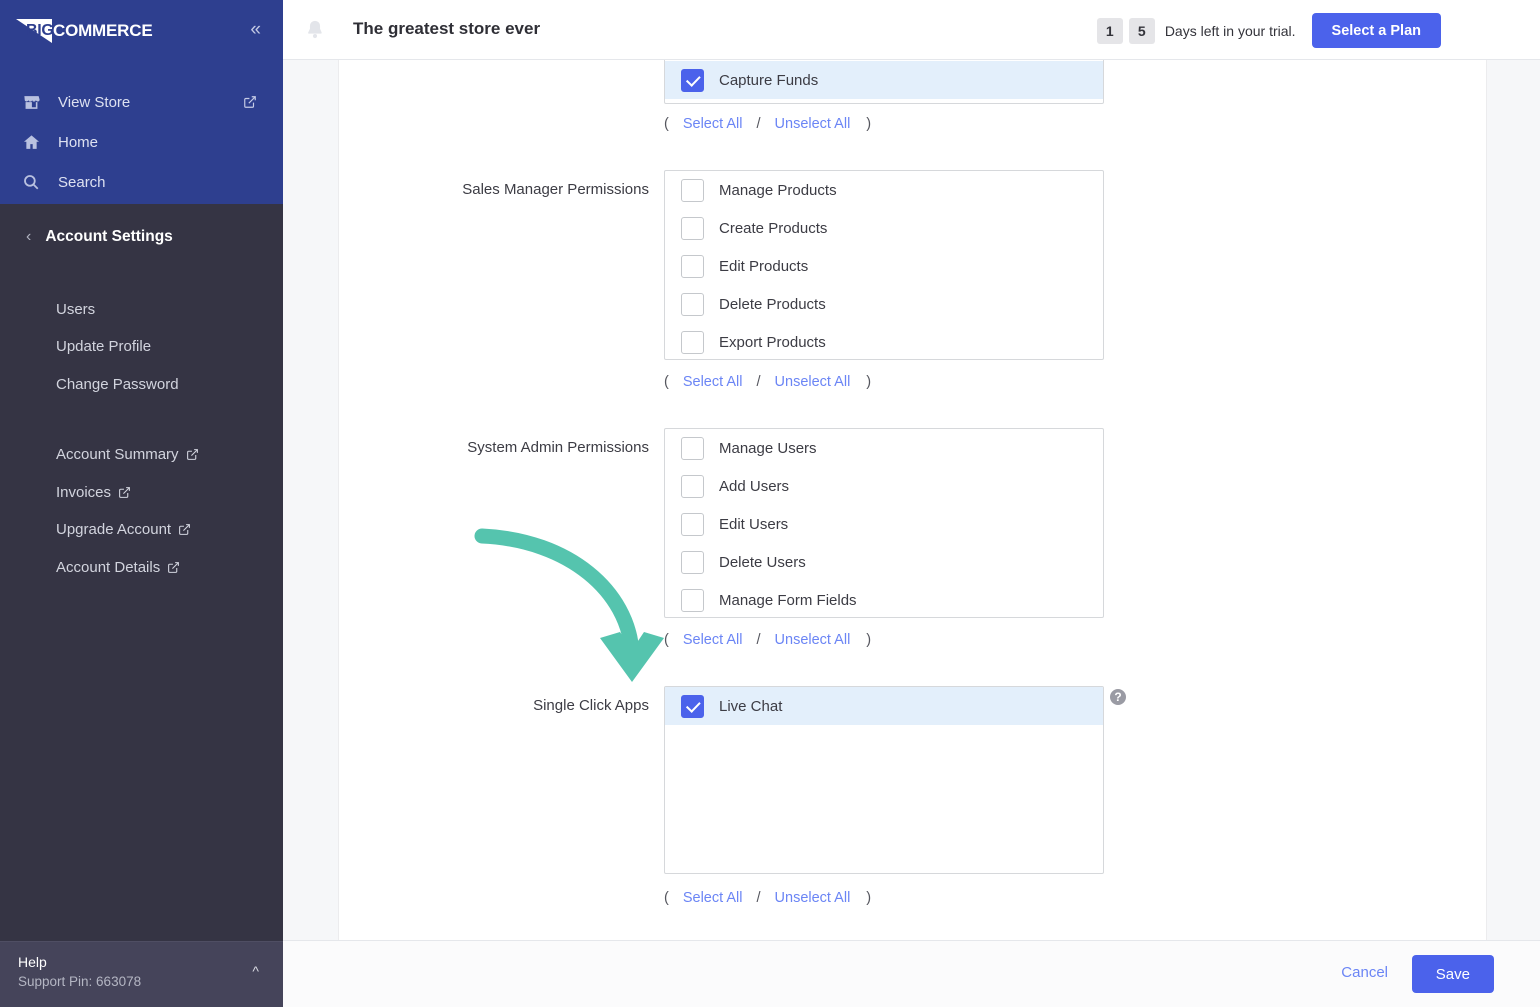 The image size is (1540, 1007). What do you see at coordinates (778, 190) in the screenshot?
I see `option-label: Manage Products` at bounding box center [778, 190].